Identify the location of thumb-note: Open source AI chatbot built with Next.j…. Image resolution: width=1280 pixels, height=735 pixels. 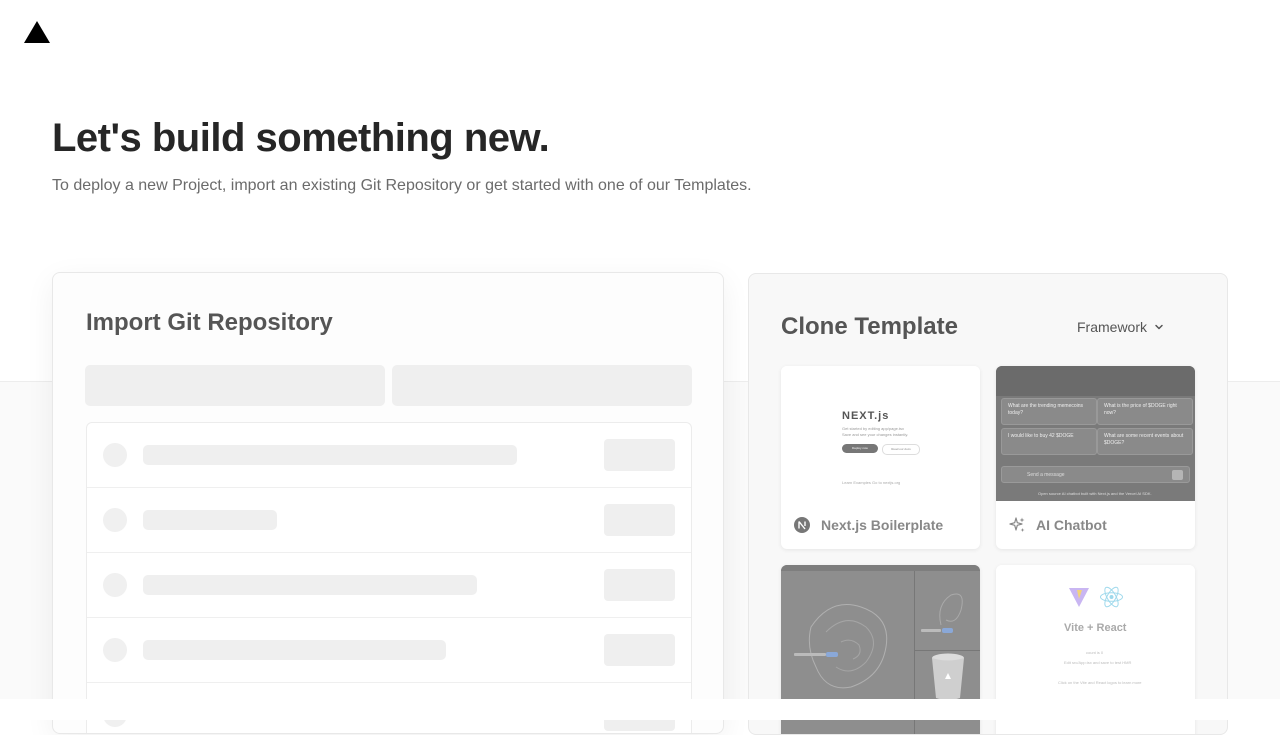
(1095, 493).